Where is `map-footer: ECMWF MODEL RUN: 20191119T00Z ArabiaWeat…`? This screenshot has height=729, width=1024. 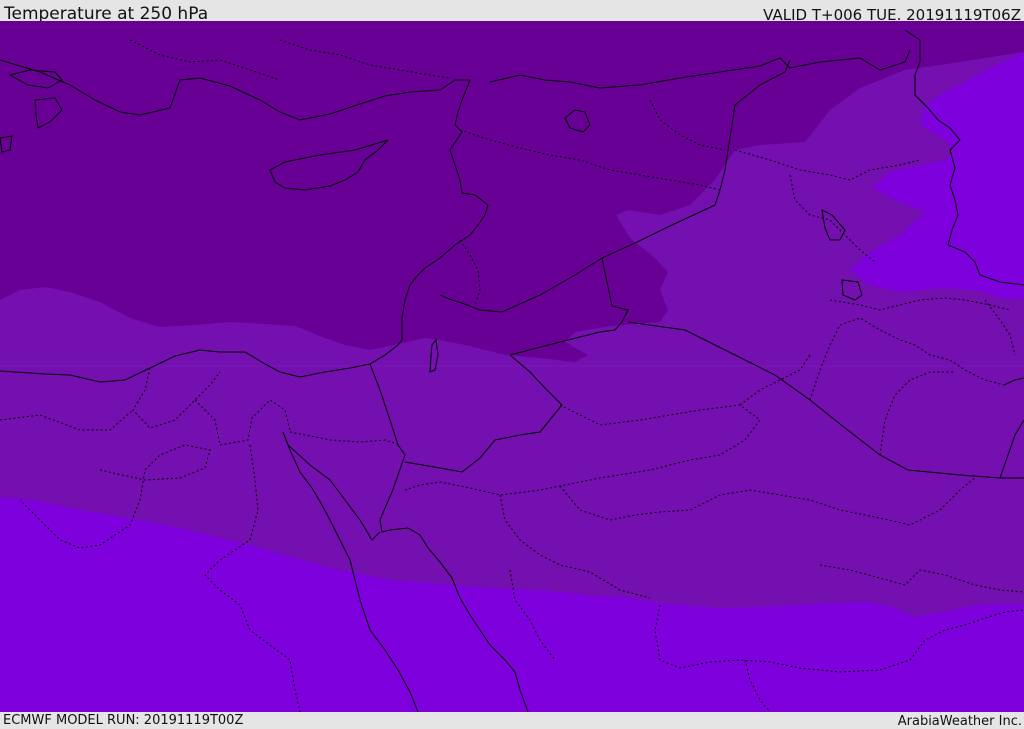 map-footer: ECMWF MODEL RUN: 20191119T00Z ArabiaWeat… is located at coordinates (512, 720).